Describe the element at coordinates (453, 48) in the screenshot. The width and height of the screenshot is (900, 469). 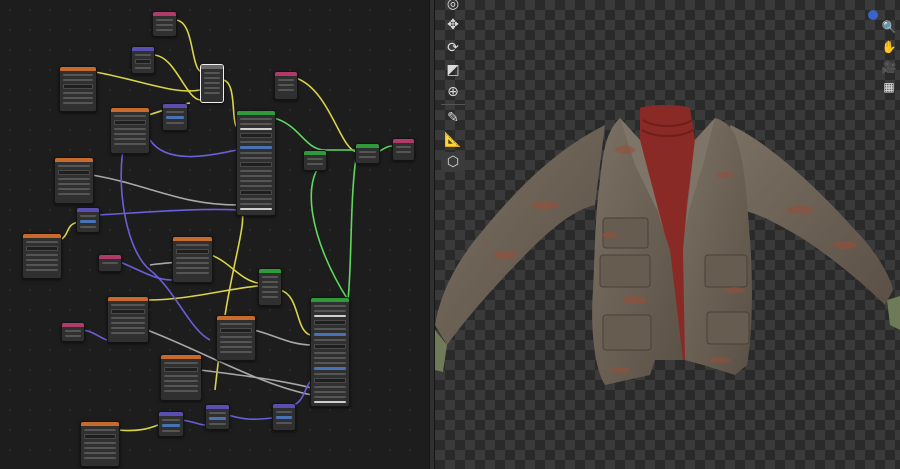
I see `rotate-icon: ⟳` at that location.